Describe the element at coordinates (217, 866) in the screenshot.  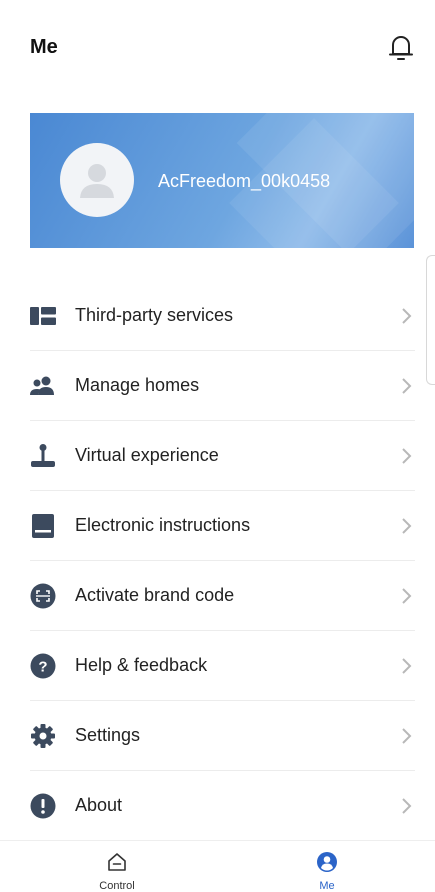
I see `bottom-nav: Control Me` at that location.